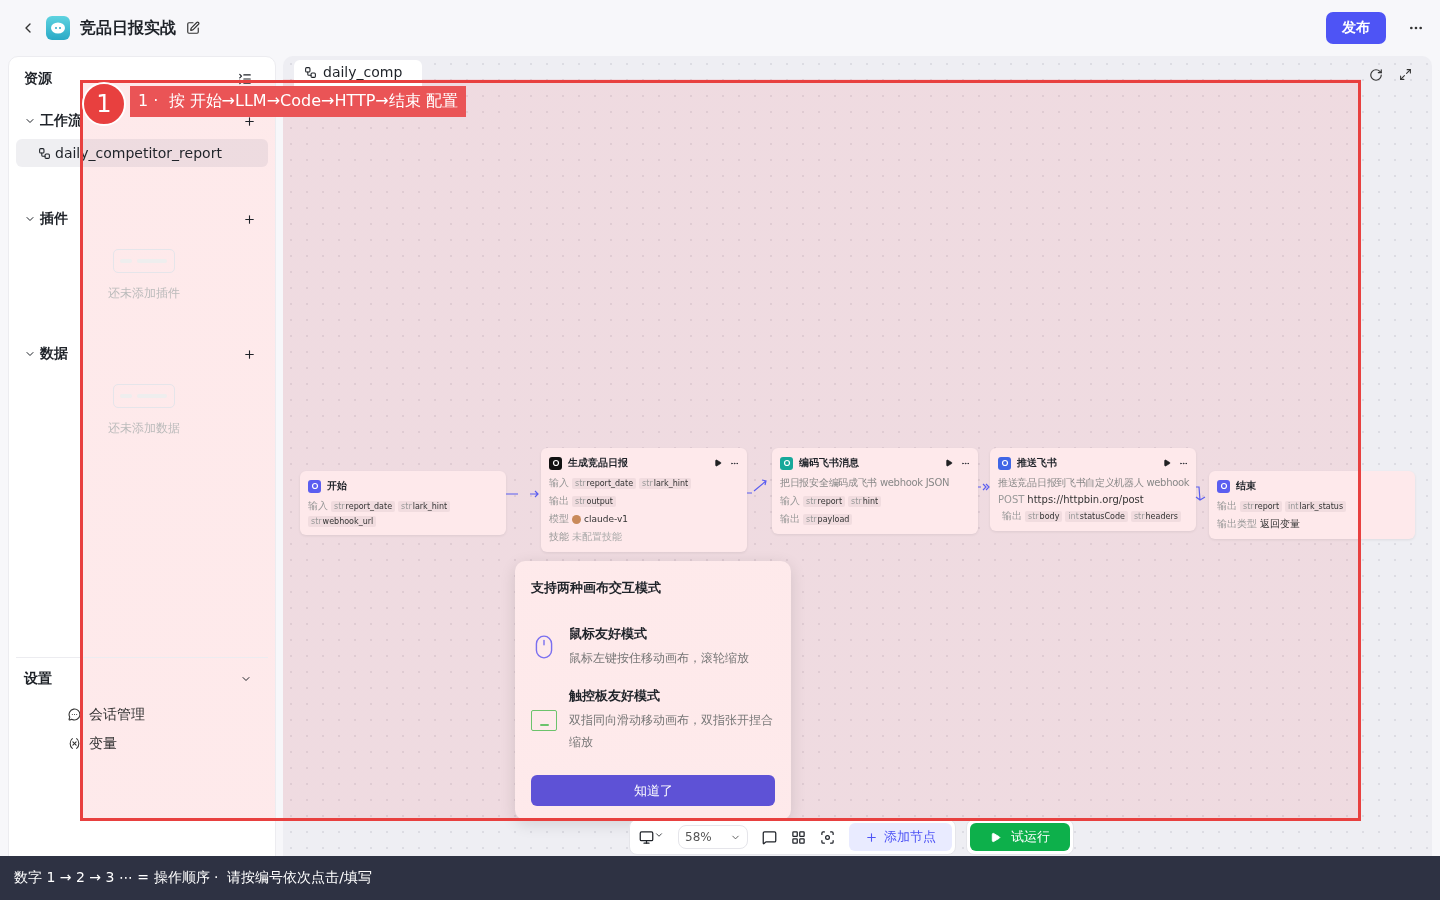 The width and height of the screenshot is (1440, 900). Describe the element at coordinates (720, 878) in the screenshot. I see `instruction-banner: 数字 1 → 2 → 3 ⋯ = 操作顺序 · 请按编号依次点击/填写` at that location.